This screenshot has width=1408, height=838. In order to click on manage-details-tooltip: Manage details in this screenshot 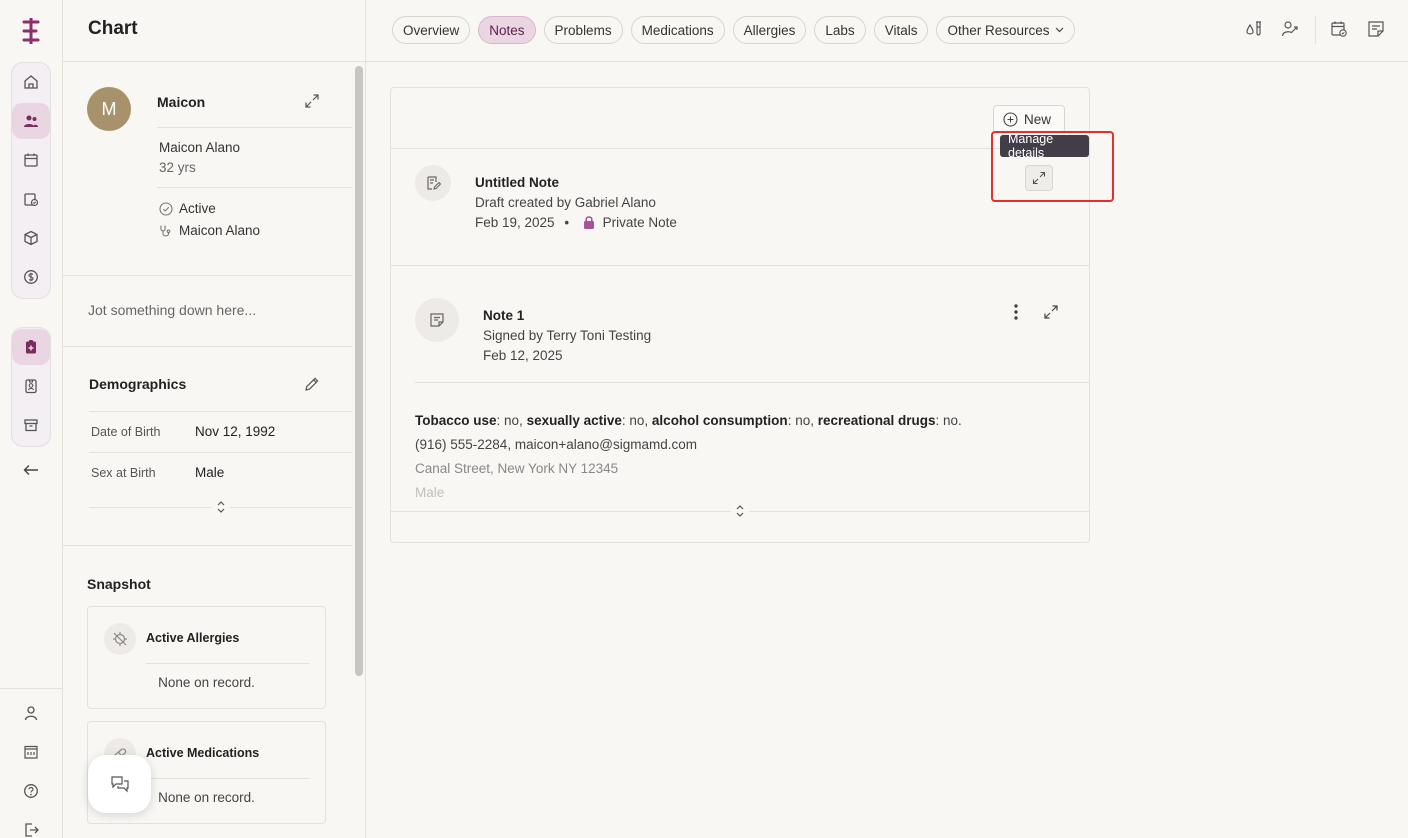, I will do `click(1044, 146)`.